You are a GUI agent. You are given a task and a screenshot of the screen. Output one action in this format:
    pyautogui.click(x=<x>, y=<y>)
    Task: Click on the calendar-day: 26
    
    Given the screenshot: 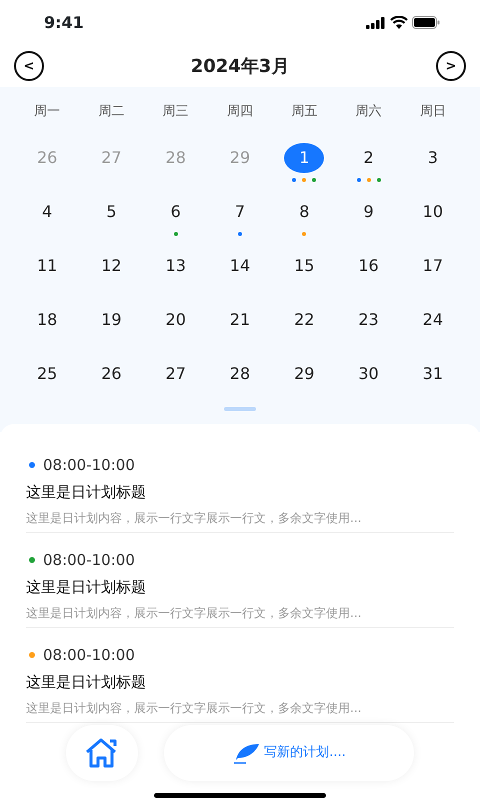 What is the action you would take?
    pyautogui.click(x=111, y=374)
    